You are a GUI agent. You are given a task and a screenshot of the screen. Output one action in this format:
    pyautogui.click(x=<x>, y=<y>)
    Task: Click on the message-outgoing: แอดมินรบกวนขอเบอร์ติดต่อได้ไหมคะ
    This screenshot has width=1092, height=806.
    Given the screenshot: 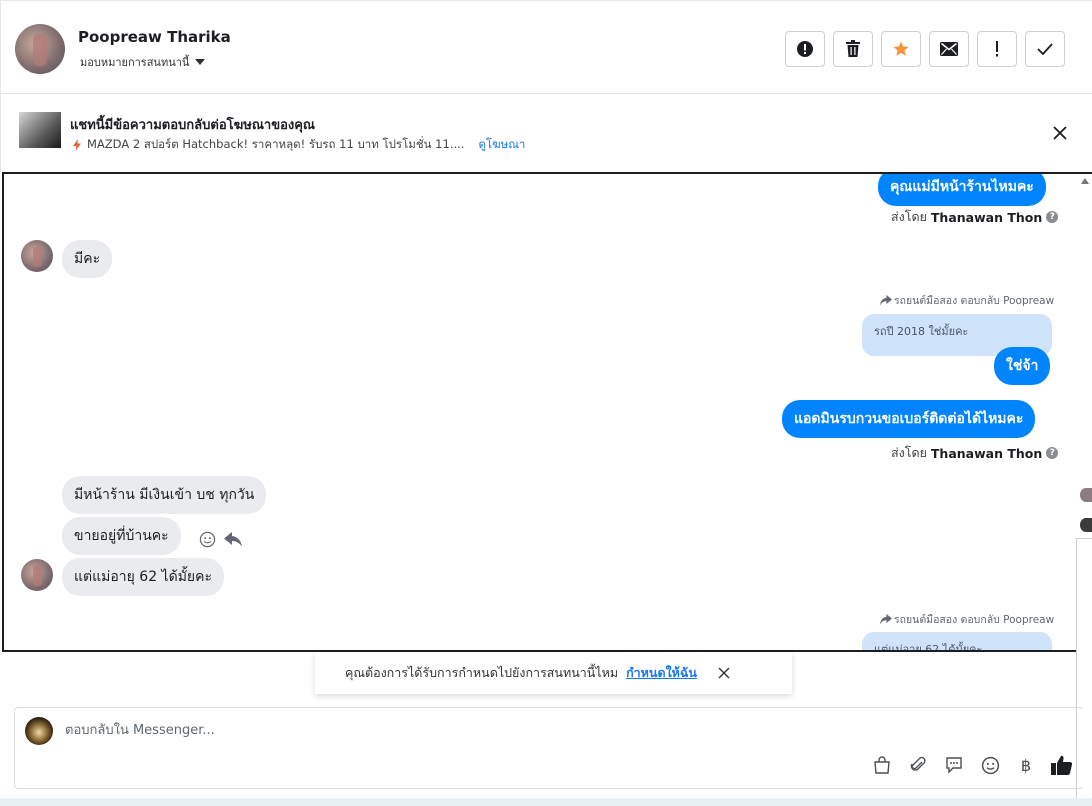 What is the action you would take?
    pyautogui.click(x=909, y=419)
    